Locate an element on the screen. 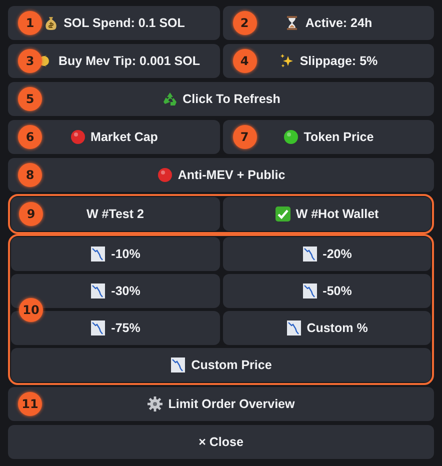 This screenshot has width=442, height=466. panel-button: 1 SOL Spend: 0.1 SOL is located at coordinates (114, 23).